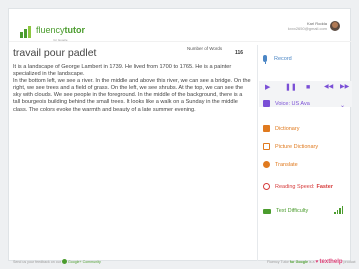  What do you see at coordinates (335, 26) in the screenshot?
I see `avatar` at bounding box center [335, 26].